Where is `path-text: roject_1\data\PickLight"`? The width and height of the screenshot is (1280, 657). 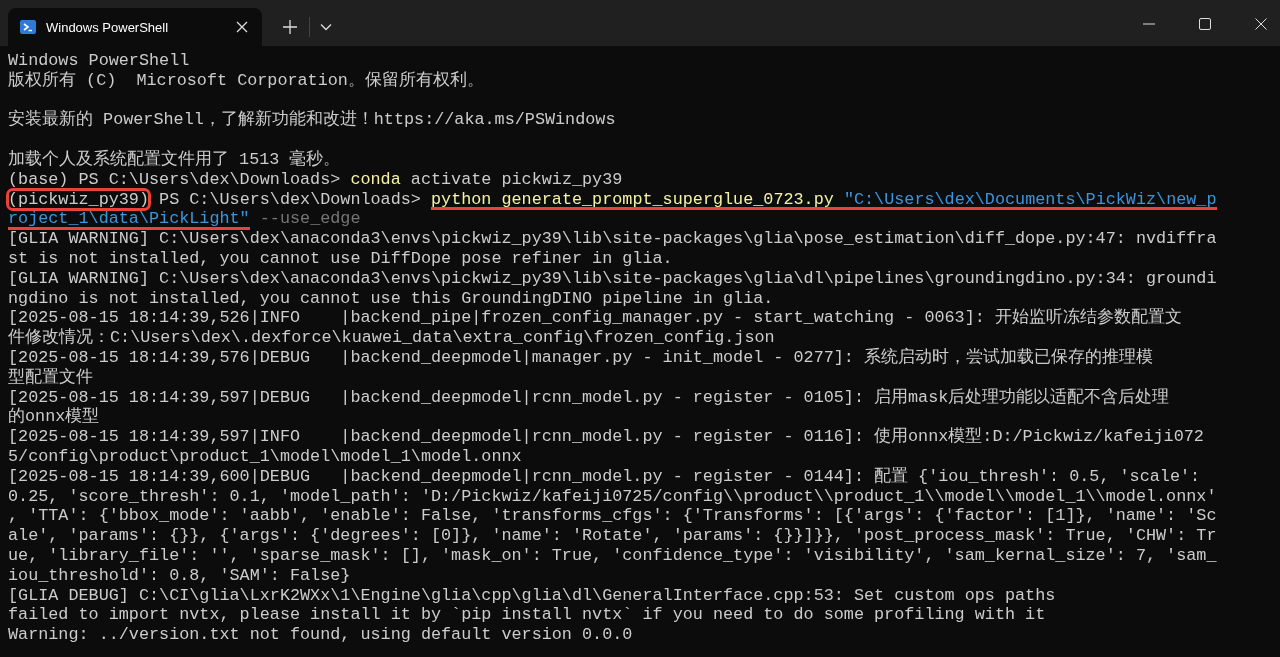 path-text: roject_1\data\PickLight" is located at coordinates (129, 220).